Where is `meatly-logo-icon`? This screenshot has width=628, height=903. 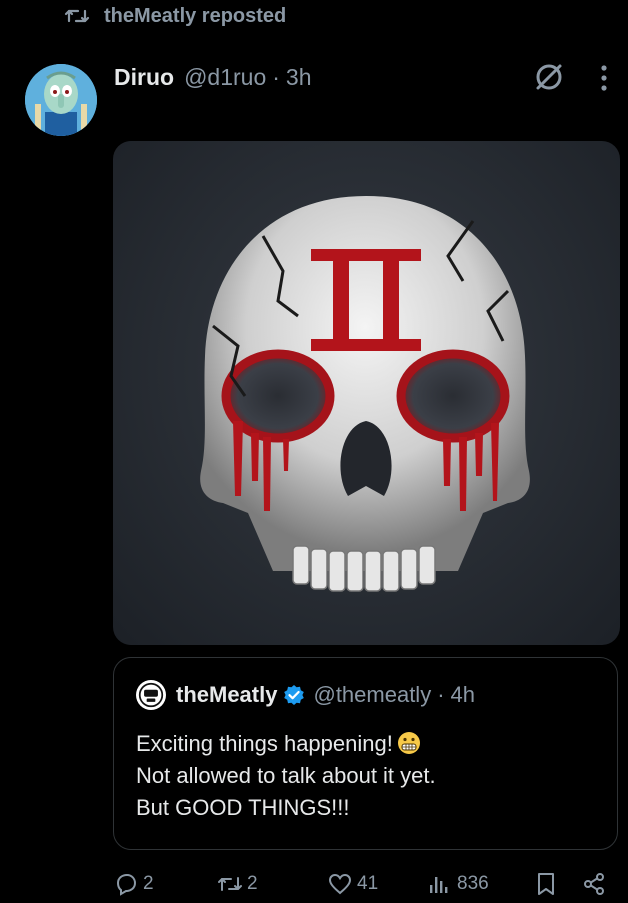
meatly-logo-icon is located at coordinates (151, 695).